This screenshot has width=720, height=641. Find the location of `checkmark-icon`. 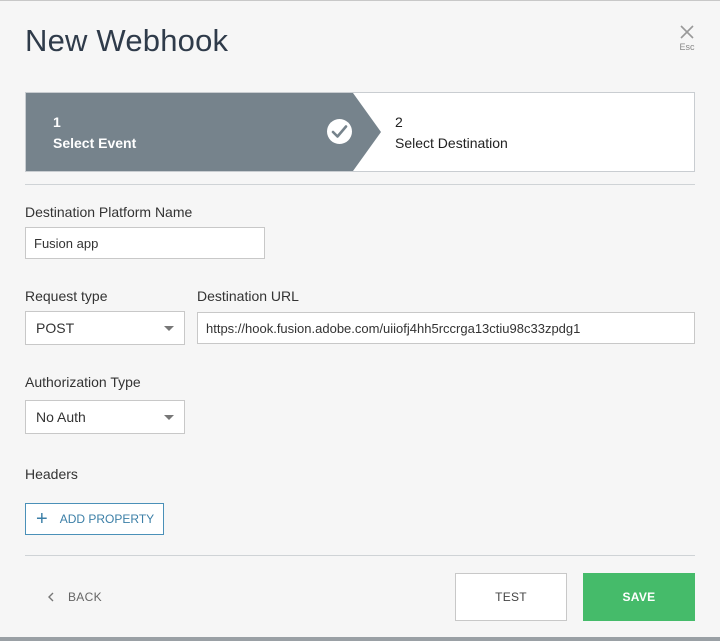

checkmark-icon is located at coordinates (339, 131).